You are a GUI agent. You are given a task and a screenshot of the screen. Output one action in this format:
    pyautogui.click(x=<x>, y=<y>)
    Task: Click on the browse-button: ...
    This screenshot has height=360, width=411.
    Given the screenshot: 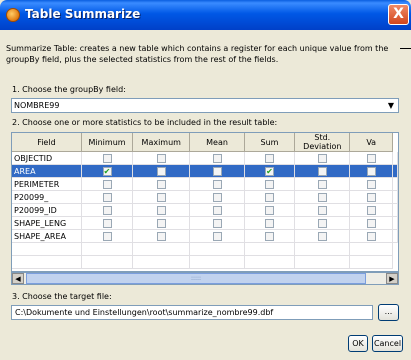 What is the action you would take?
    pyautogui.click(x=388, y=312)
    